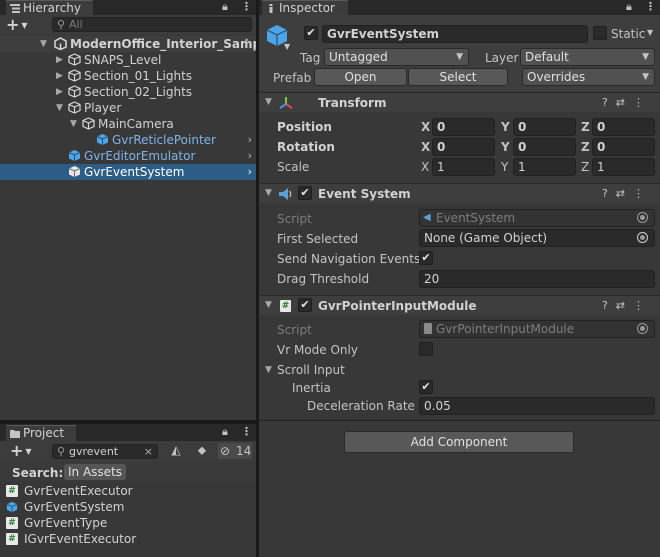 This screenshot has width=660, height=557. What do you see at coordinates (246, 7) in the screenshot?
I see `hierarchy-menu-icon: ⋮` at bounding box center [246, 7].